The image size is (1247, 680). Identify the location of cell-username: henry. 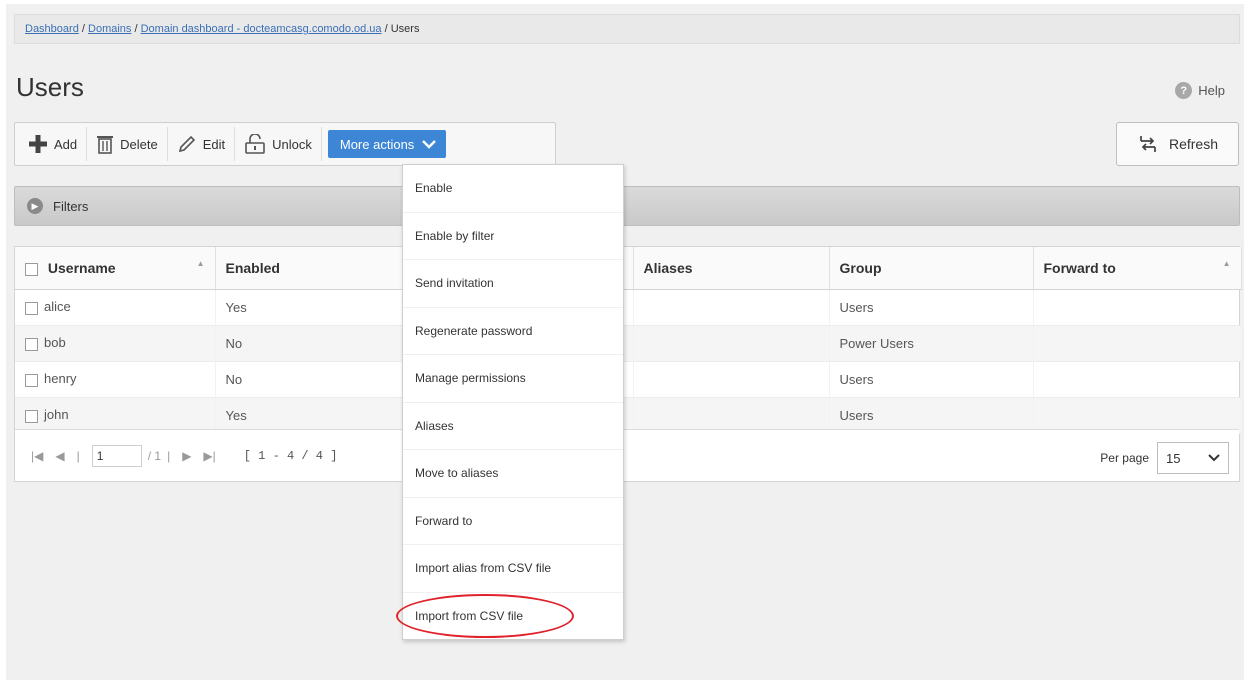
(60, 379).